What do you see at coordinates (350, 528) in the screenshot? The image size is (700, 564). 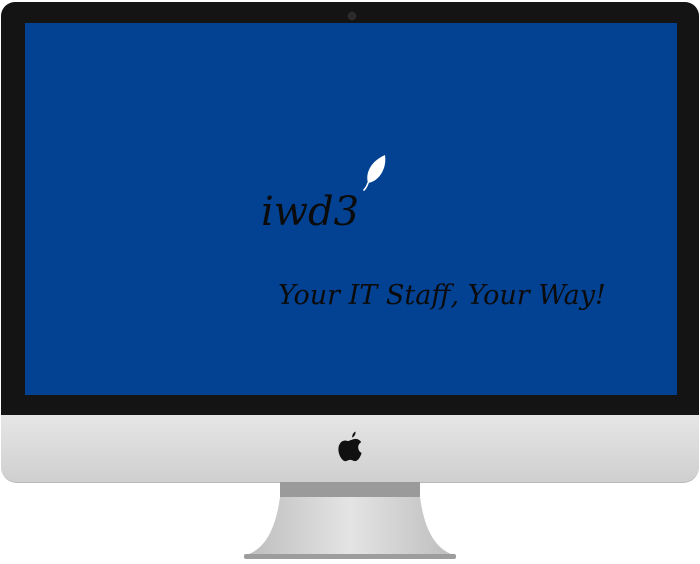 I see `monitor-stand` at bounding box center [350, 528].